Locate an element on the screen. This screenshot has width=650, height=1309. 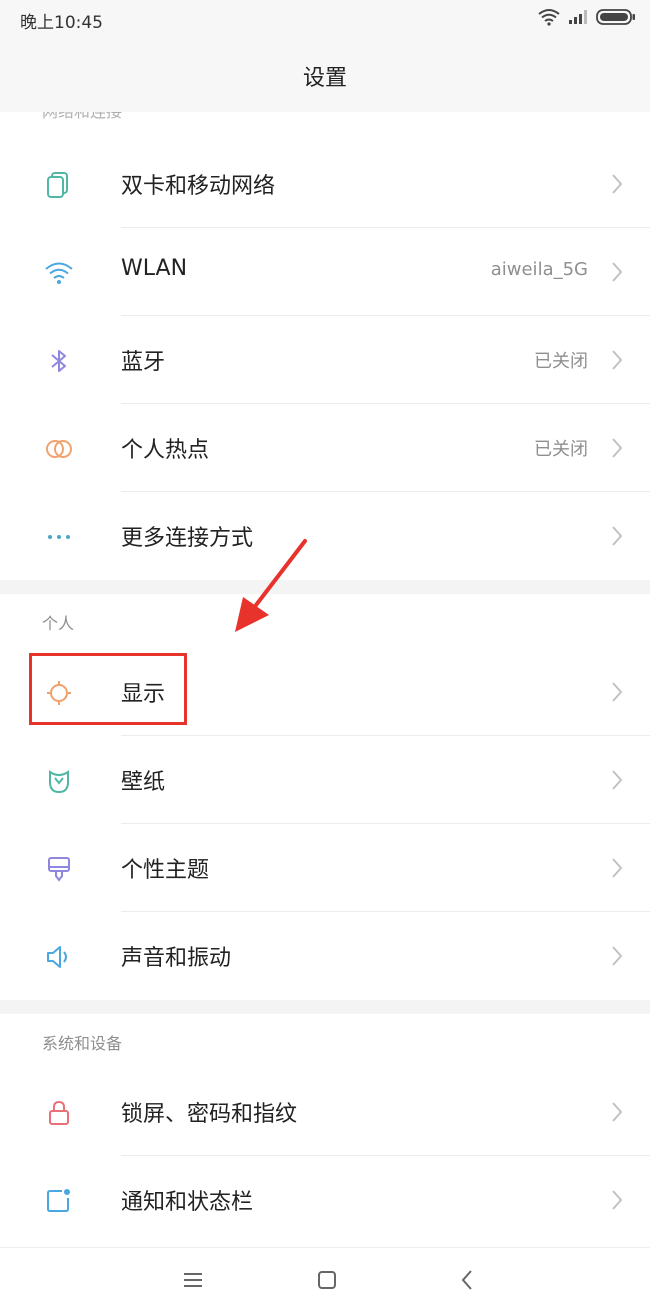
row-label: 个性主题 is located at coordinates (165, 870).